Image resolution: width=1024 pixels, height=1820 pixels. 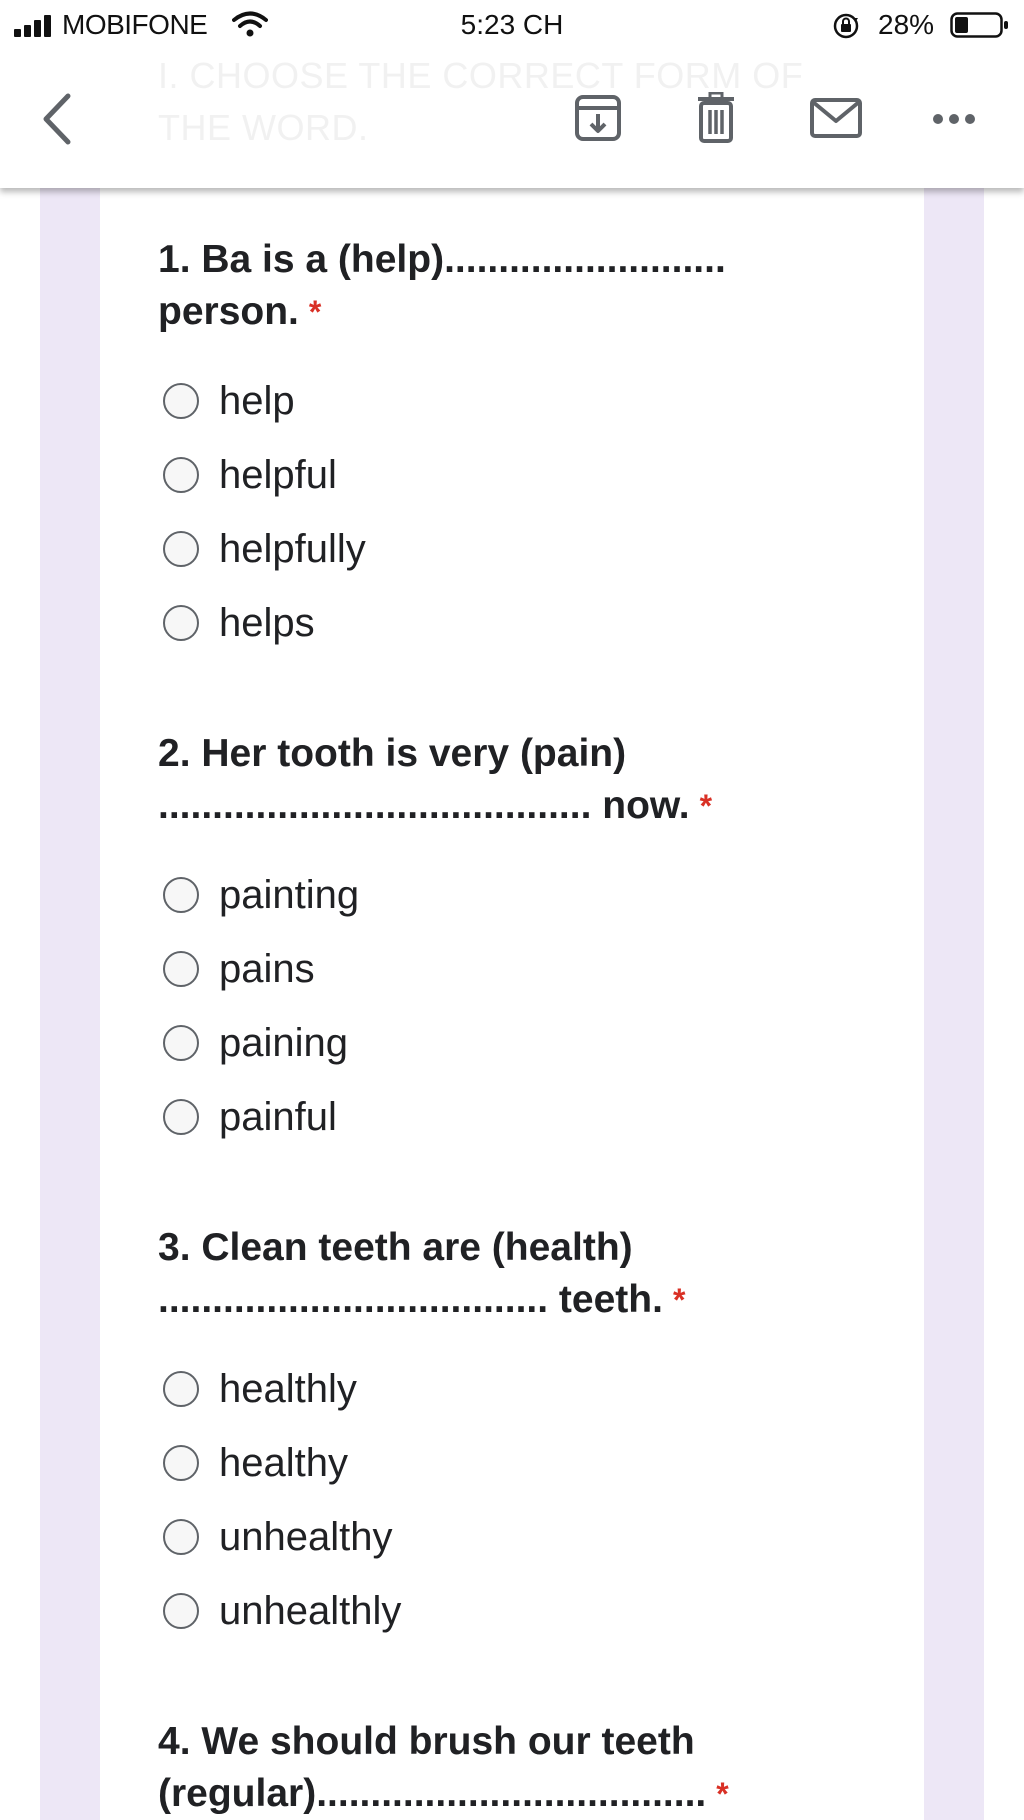 I want to click on option-label: helpfully, so click(x=292, y=548).